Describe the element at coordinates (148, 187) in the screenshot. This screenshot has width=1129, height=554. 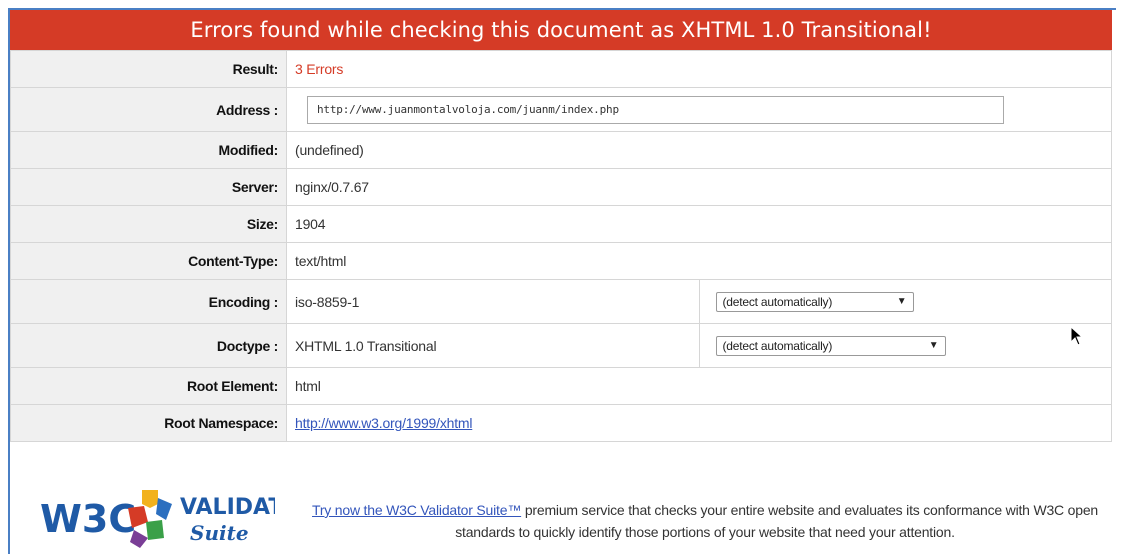
I see `server-label: Server:` at that location.